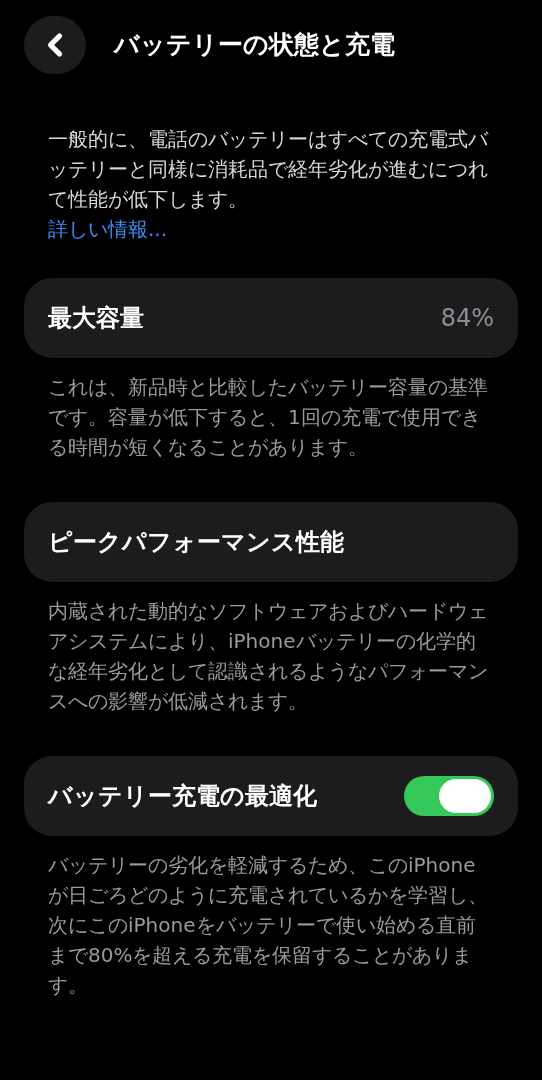 The height and width of the screenshot is (1080, 542). I want to click on toggle-knob, so click(465, 796).